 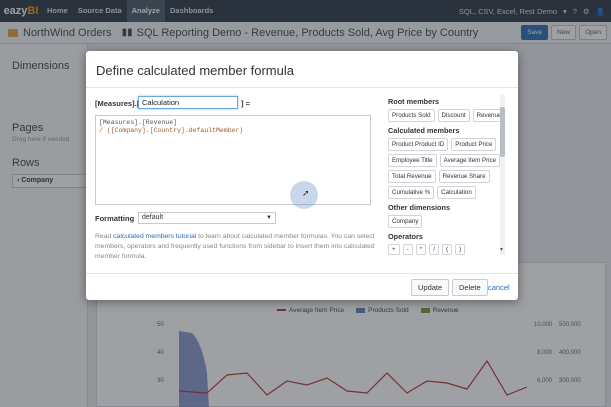 I want to click on operator-plus: +, so click(x=394, y=249).